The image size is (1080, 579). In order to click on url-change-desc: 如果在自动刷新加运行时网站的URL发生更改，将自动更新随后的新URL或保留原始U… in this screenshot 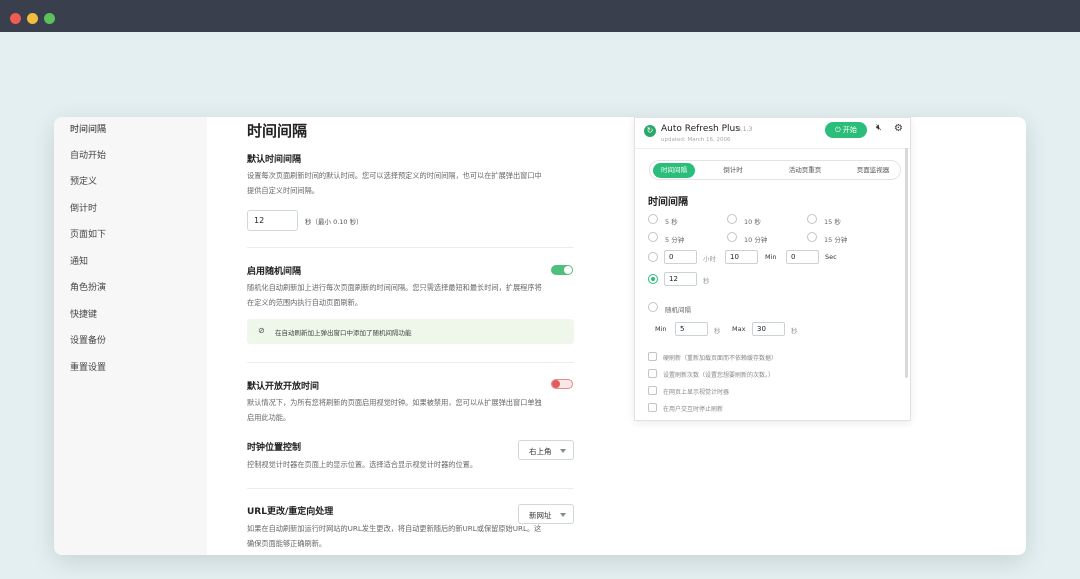, I will do `click(394, 536)`.